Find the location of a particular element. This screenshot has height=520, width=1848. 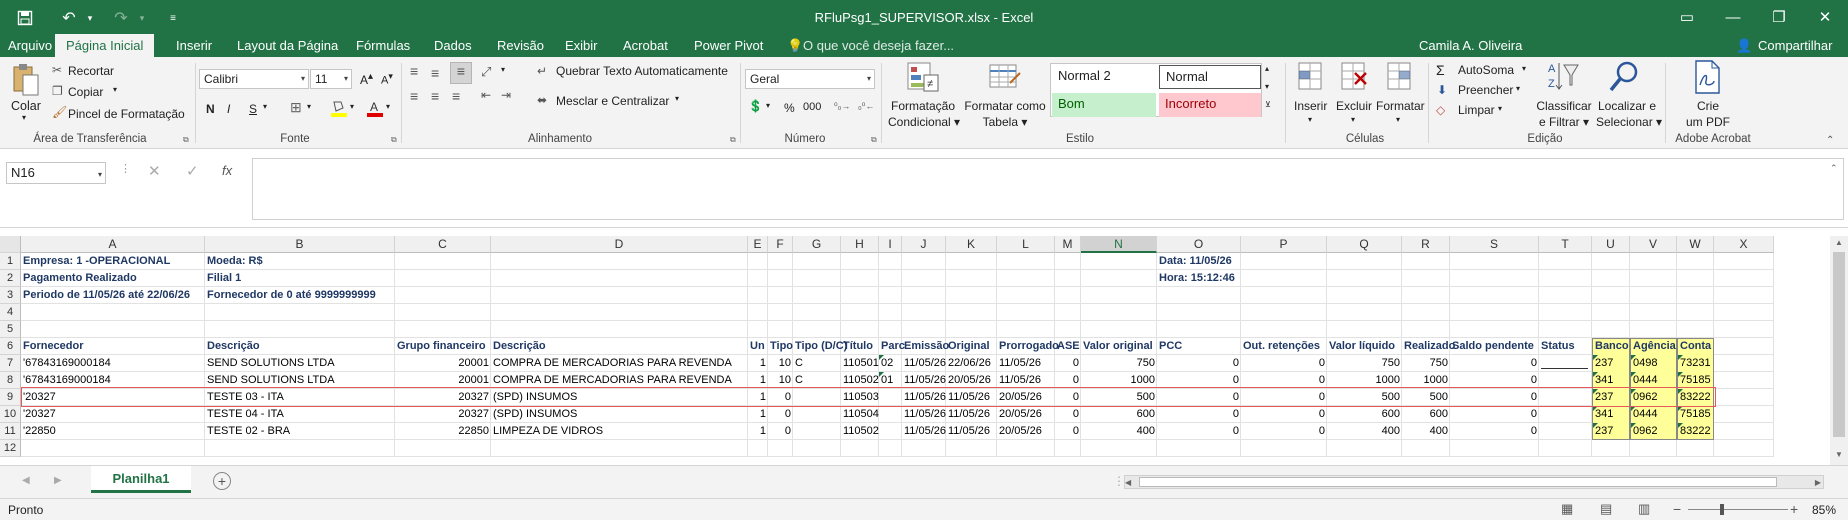

style-incorreto: Incorreto is located at coordinates (1210, 105).